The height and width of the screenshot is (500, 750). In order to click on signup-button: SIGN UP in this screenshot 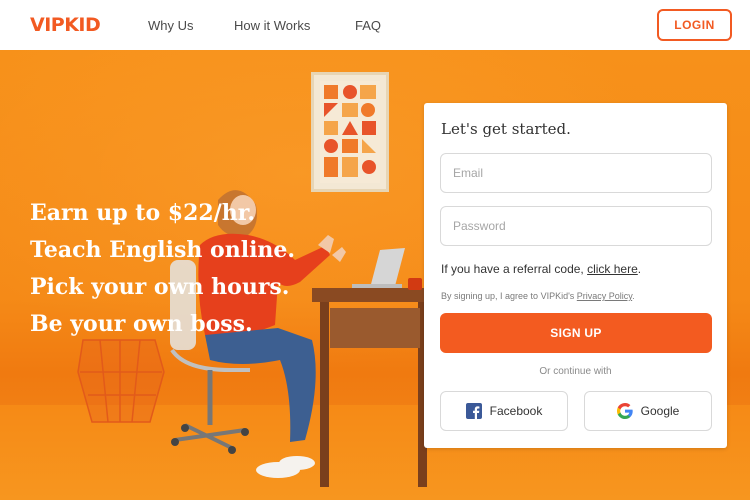, I will do `click(576, 333)`.